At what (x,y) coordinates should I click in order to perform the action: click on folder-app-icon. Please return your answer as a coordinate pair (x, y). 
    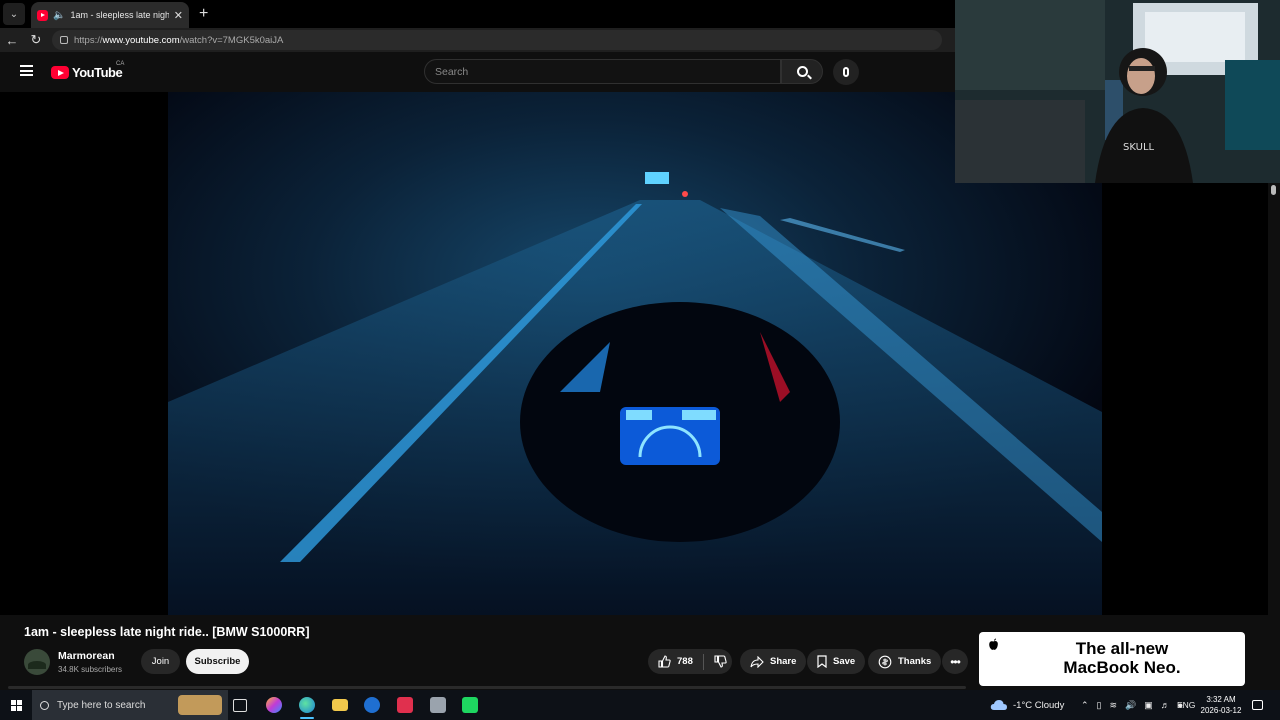
    Looking at the image, I should click on (438, 705).